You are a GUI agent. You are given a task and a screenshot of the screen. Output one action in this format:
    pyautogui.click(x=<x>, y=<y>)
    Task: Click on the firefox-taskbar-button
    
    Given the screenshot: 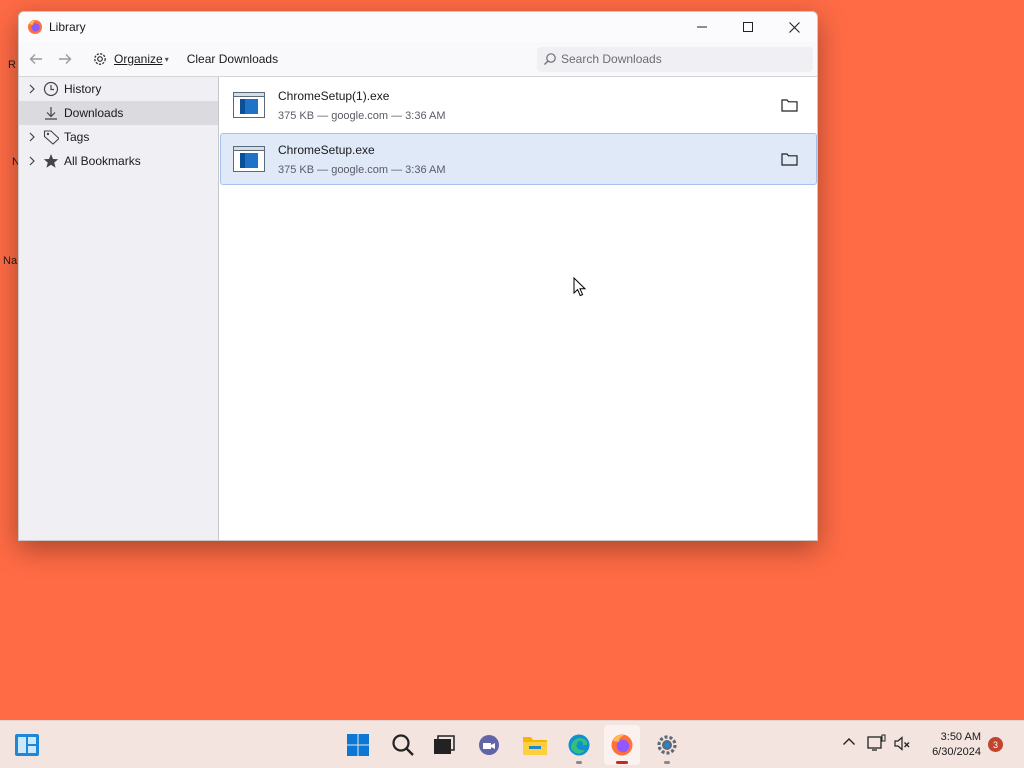 What is the action you would take?
    pyautogui.click(x=622, y=747)
    